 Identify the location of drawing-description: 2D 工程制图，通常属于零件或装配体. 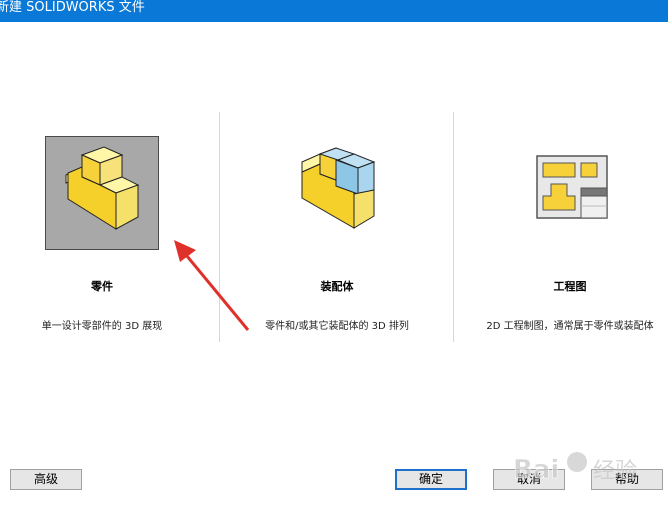
(570, 326).